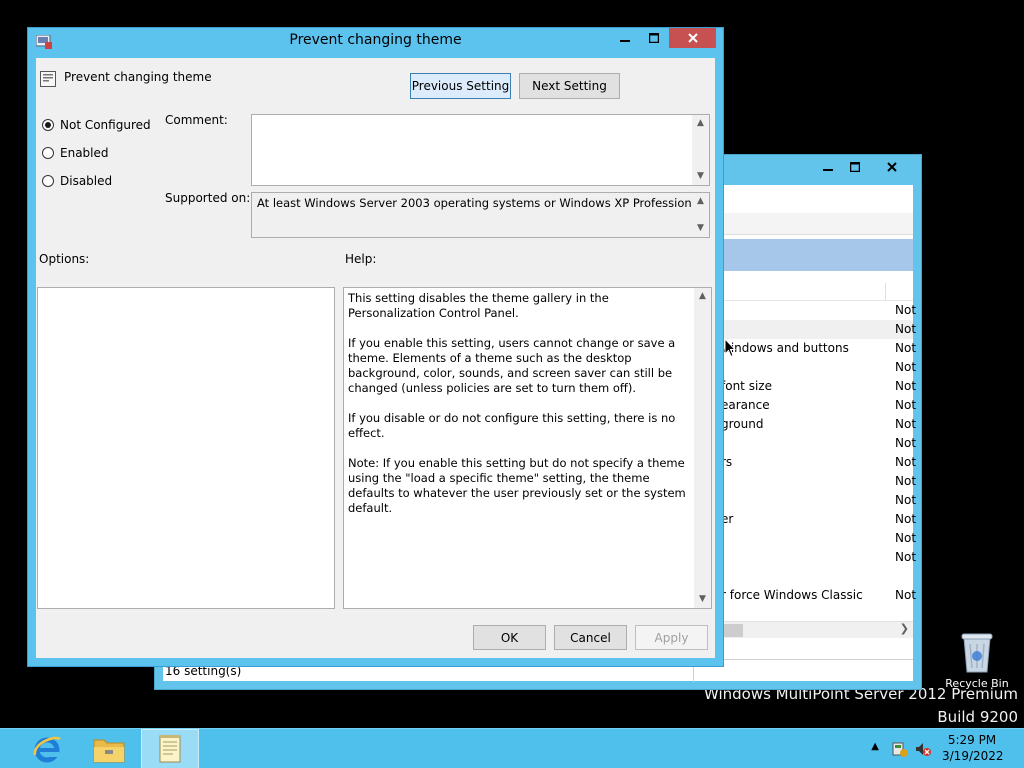  I want to click on notepad-icon, so click(170, 749).